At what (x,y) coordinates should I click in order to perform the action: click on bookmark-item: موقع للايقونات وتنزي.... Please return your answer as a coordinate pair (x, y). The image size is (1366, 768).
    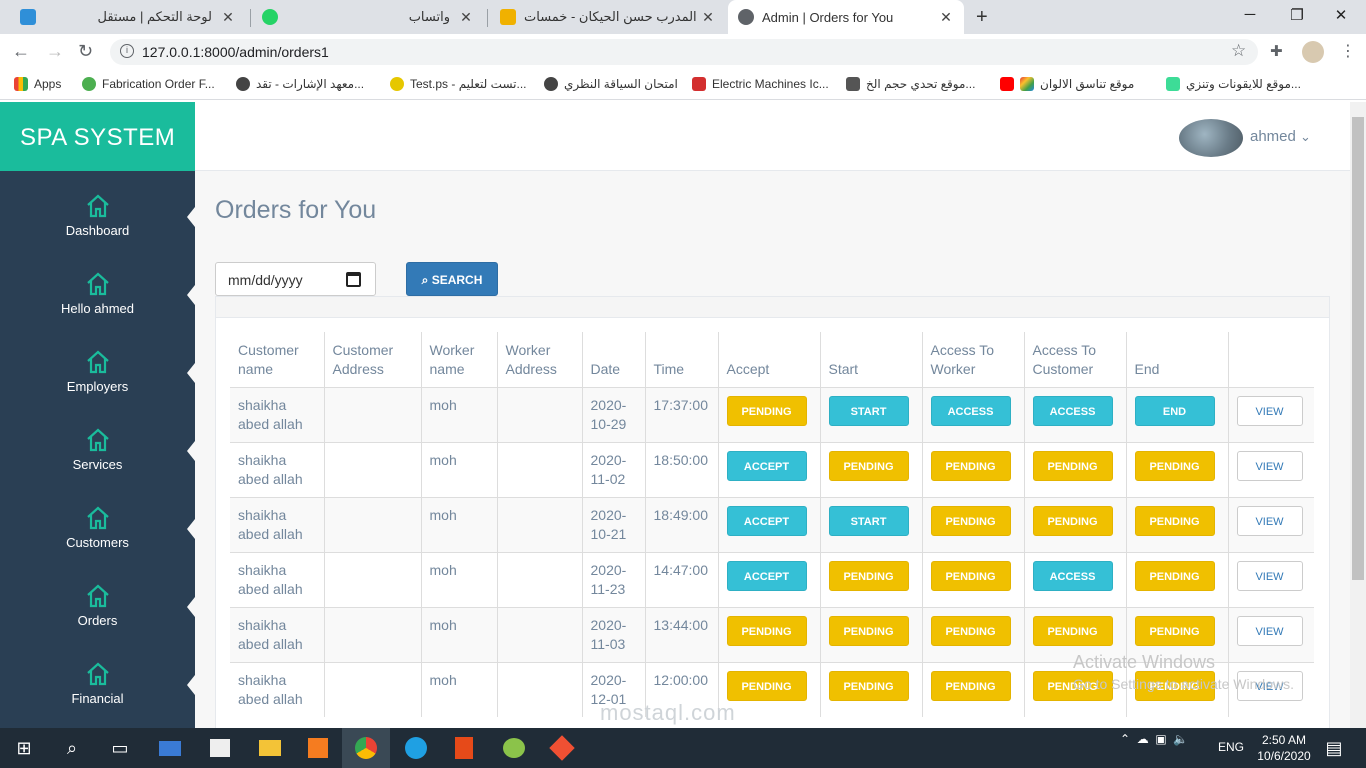
    Looking at the image, I should click on (1233, 84).